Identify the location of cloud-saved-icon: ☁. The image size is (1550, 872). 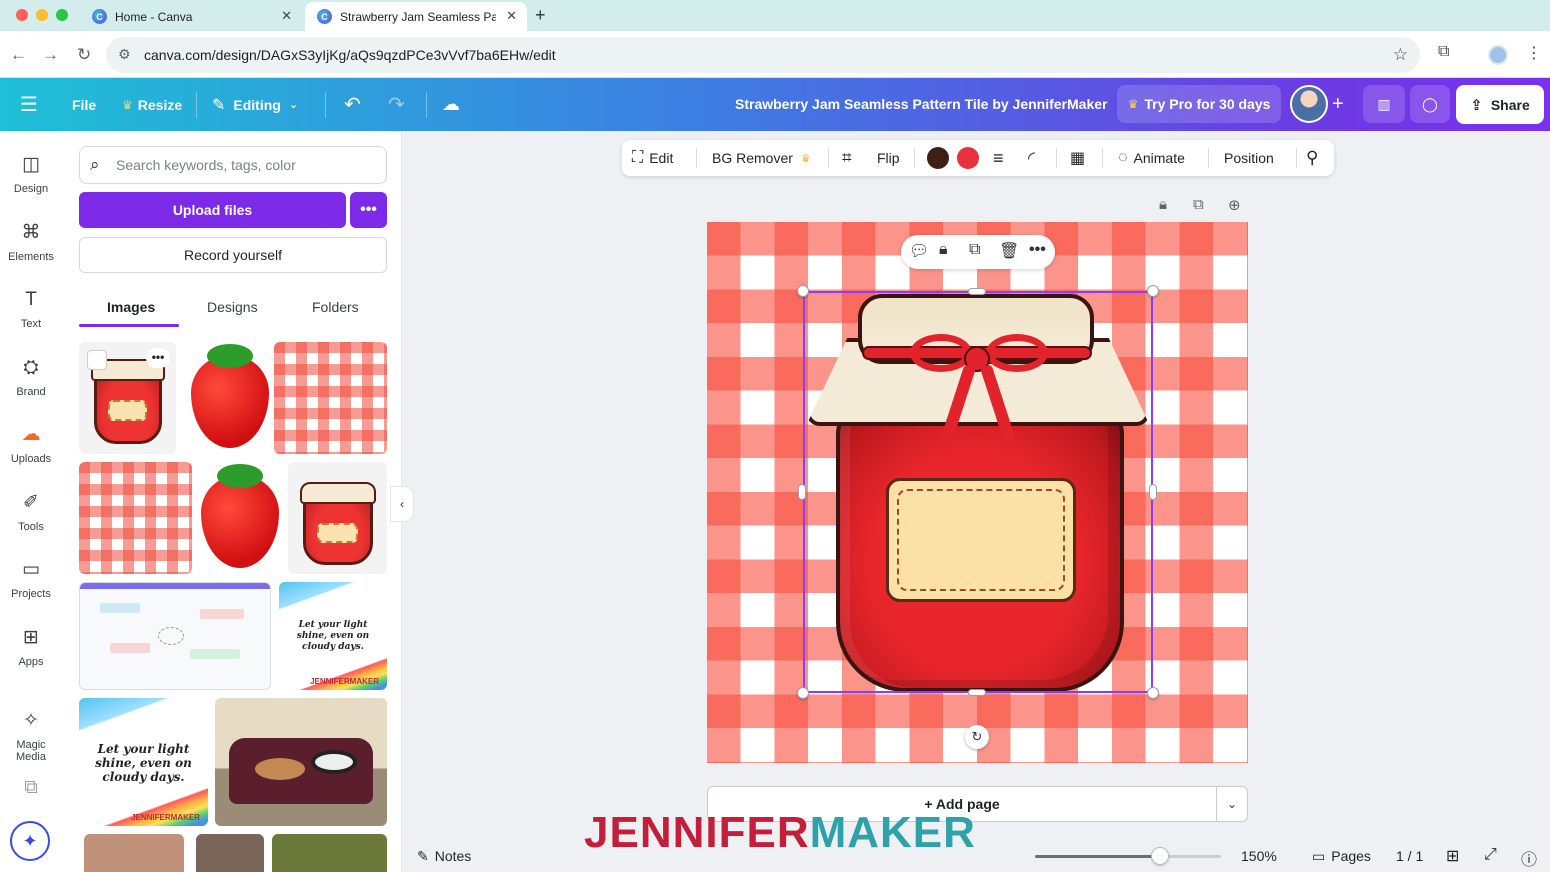
(451, 104).